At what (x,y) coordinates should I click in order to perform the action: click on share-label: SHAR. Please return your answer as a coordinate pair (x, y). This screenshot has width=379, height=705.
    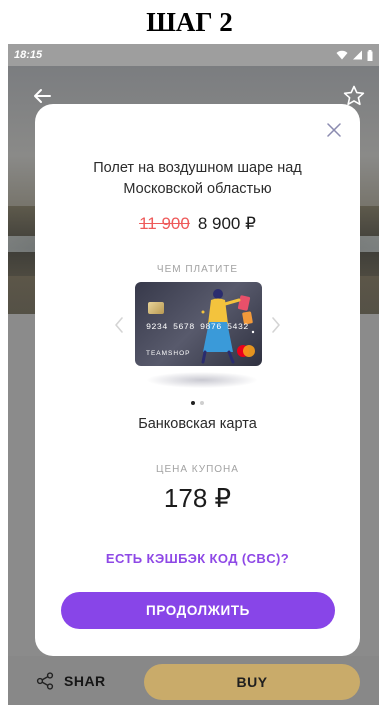
    Looking at the image, I should click on (85, 681).